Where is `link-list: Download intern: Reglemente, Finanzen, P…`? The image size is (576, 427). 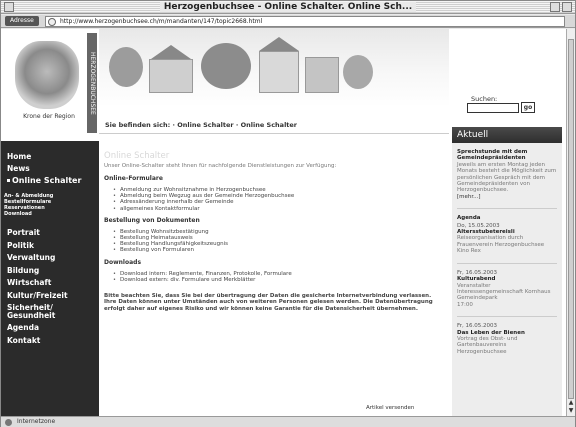 link-list: Download intern: Reglemente, Finanzen, P… is located at coordinates (278, 277).